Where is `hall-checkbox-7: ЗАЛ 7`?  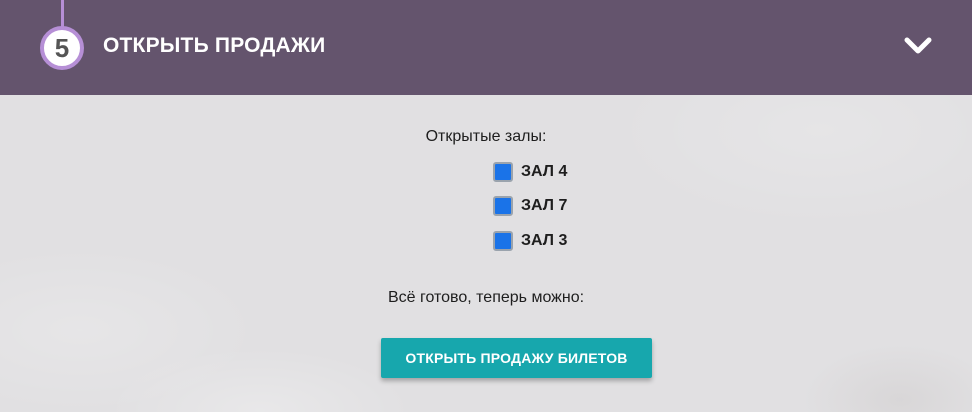 hall-checkbox-7: ЗАЛ 7 is located at coordinates (530, 206).